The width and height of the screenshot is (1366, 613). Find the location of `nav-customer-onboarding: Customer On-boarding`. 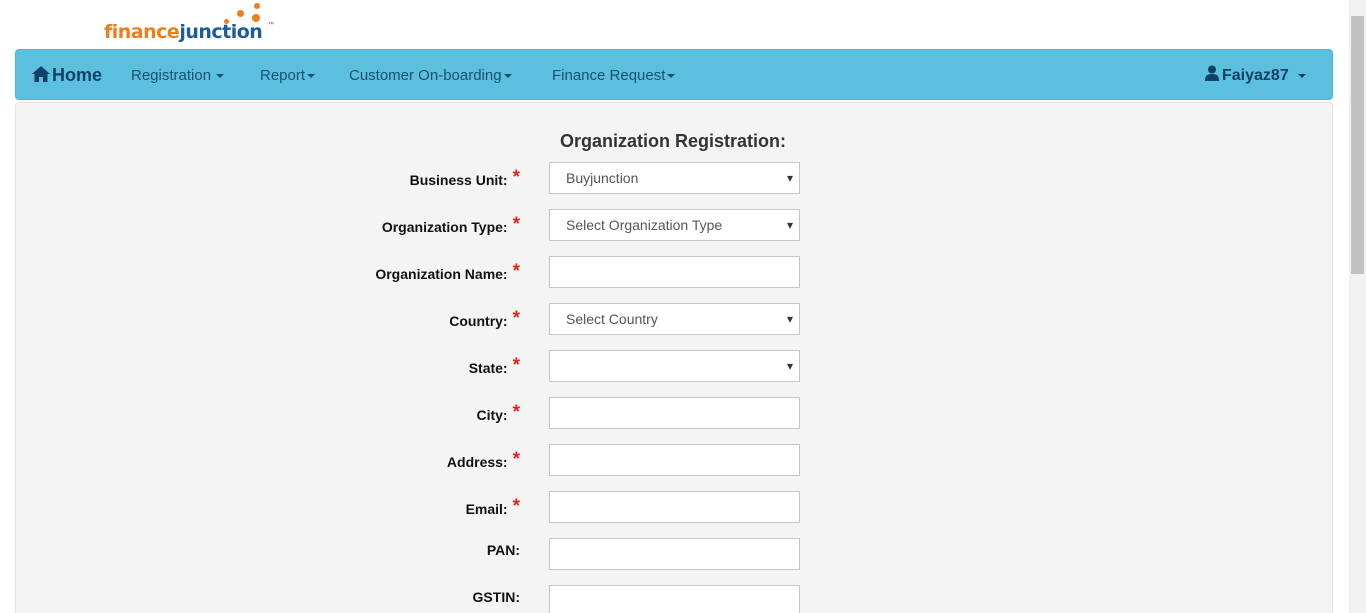

nav-customer-onboarding: Customer On-boarding is located at coordinates (430, 75).